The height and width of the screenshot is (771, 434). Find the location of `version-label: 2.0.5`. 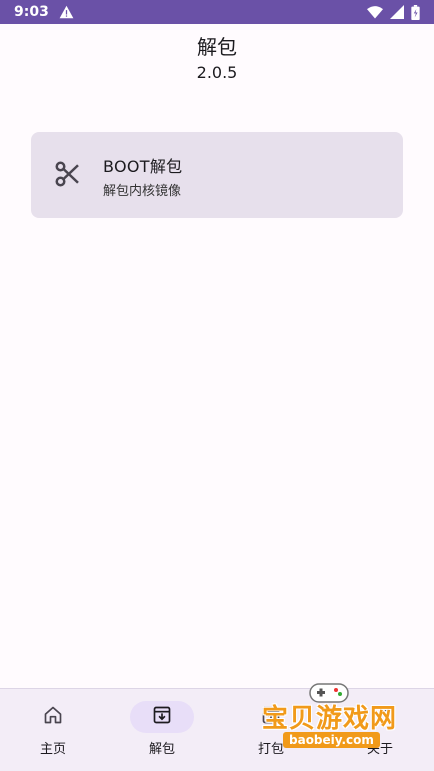

version-label: 2.0.5 is located at coordinates (217, 72).